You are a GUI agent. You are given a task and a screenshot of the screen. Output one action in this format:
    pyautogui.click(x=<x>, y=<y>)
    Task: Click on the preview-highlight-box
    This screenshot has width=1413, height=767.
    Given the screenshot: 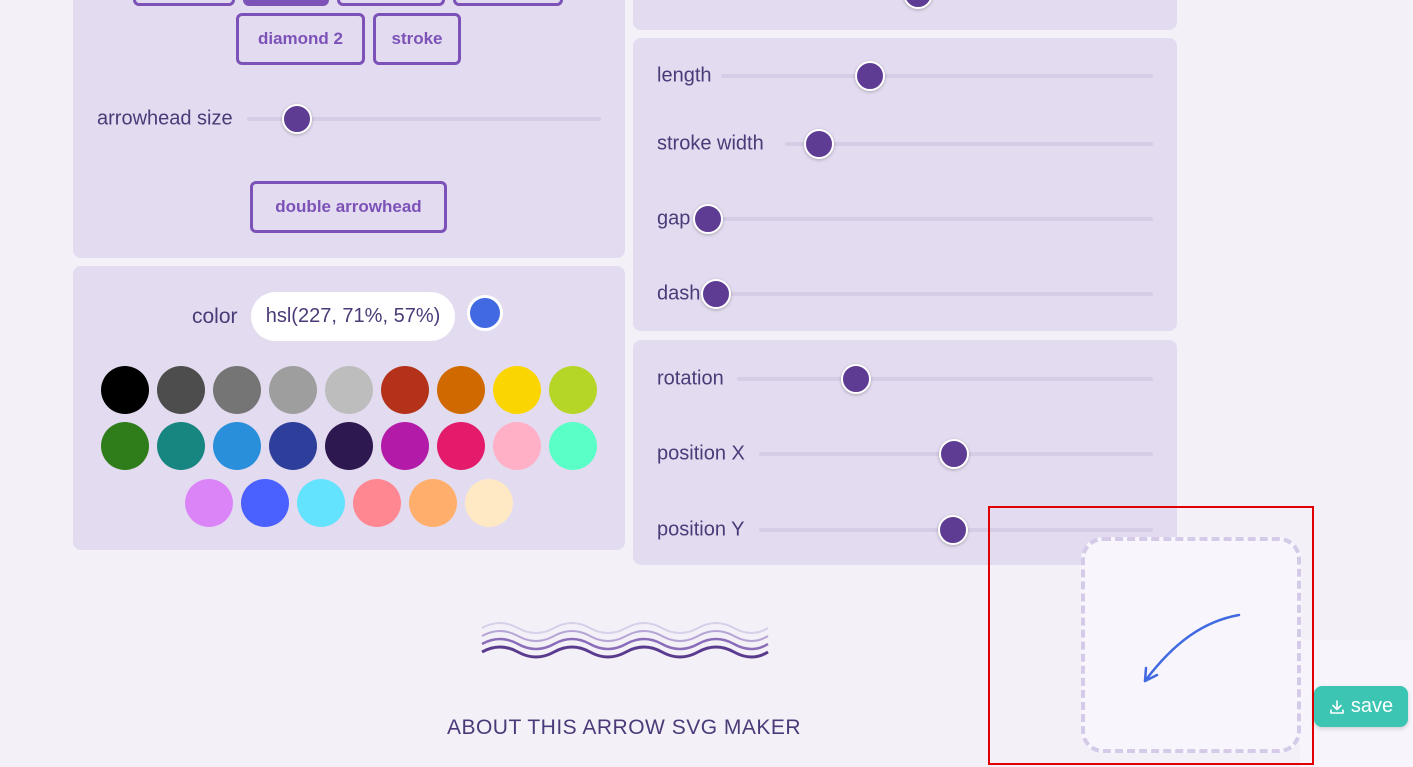 What is the action you would take?
    pyautogui.click(x=1151, y=635)
    